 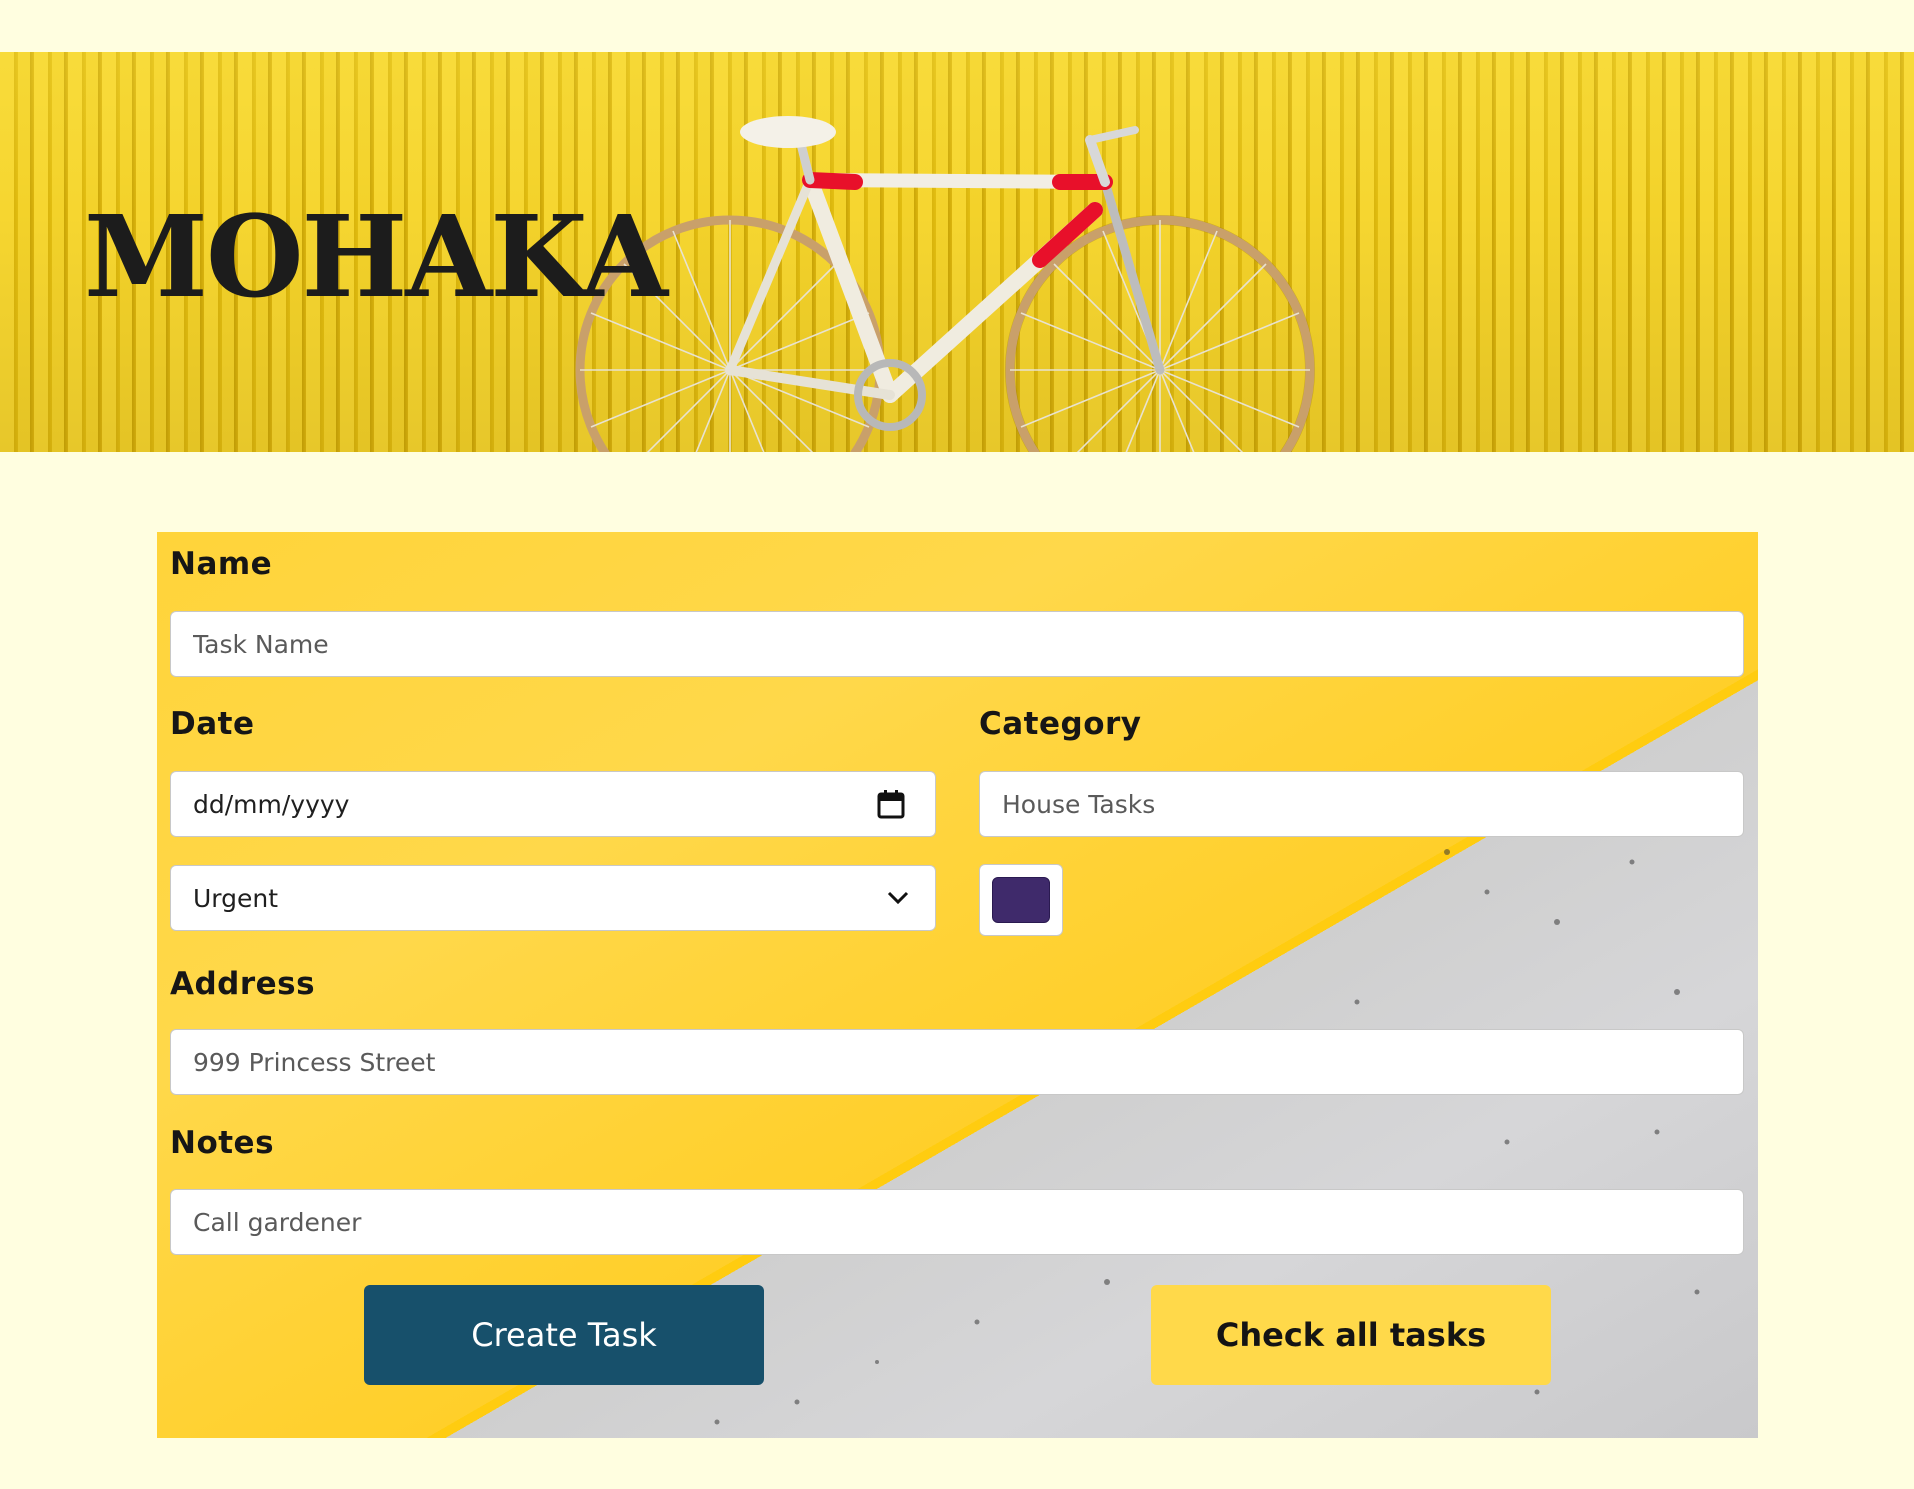 I want to click on address-label: Address, so click(x=243, y=984).